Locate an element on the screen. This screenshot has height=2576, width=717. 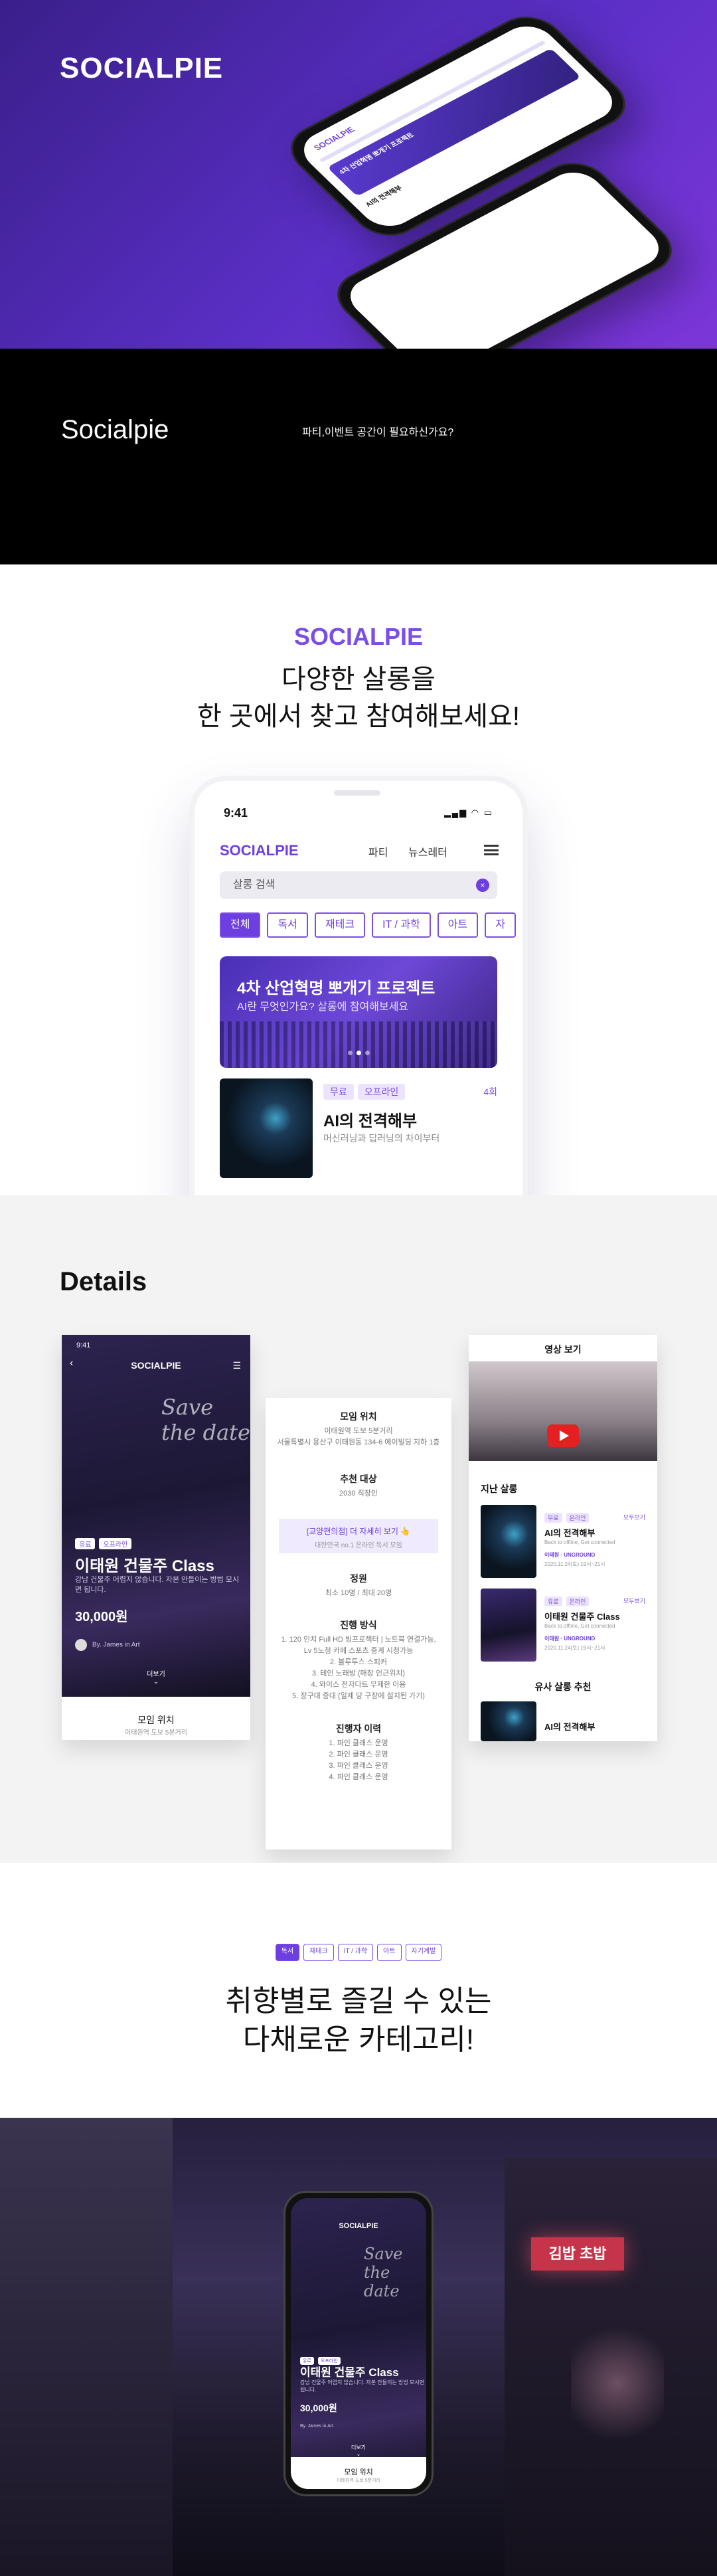
menu-icon: ☰ is located at coordinates (236, 1365).